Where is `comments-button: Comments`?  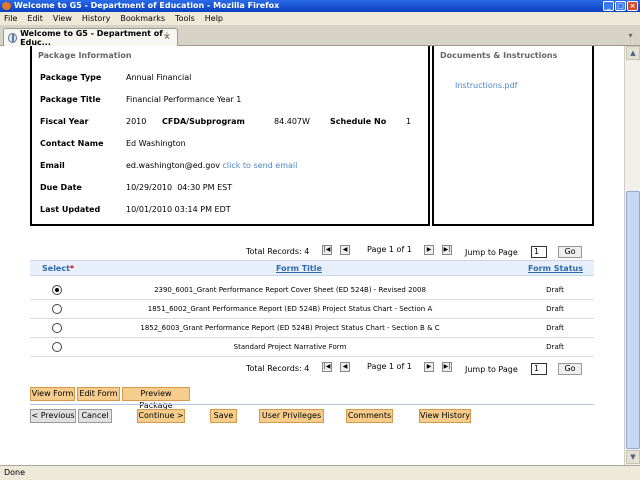 comments-button: Comments is located at coordinates (369, 416).